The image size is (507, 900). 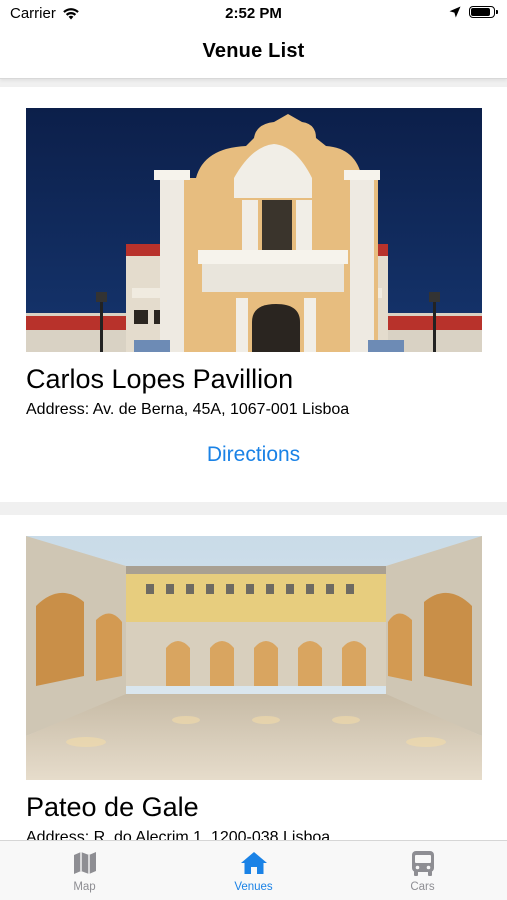 What do you see at coordinates (455, 12) in the screenshot?
I see `location-arrow-icon` at bounding box center [455, 12].